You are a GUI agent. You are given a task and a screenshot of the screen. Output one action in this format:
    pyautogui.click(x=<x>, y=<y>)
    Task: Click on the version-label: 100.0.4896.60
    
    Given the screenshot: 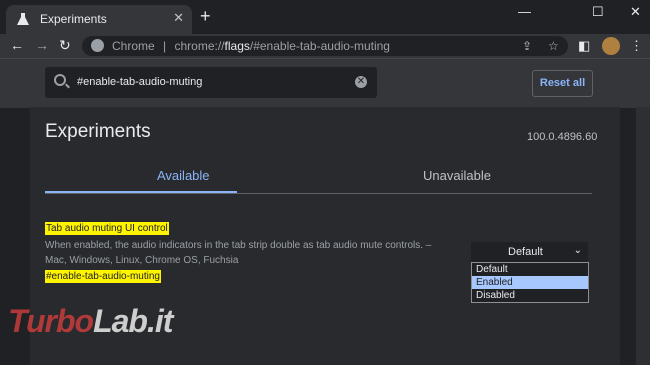 What is the action you would take?
    pyautogui.click(x=562, y=137)
    